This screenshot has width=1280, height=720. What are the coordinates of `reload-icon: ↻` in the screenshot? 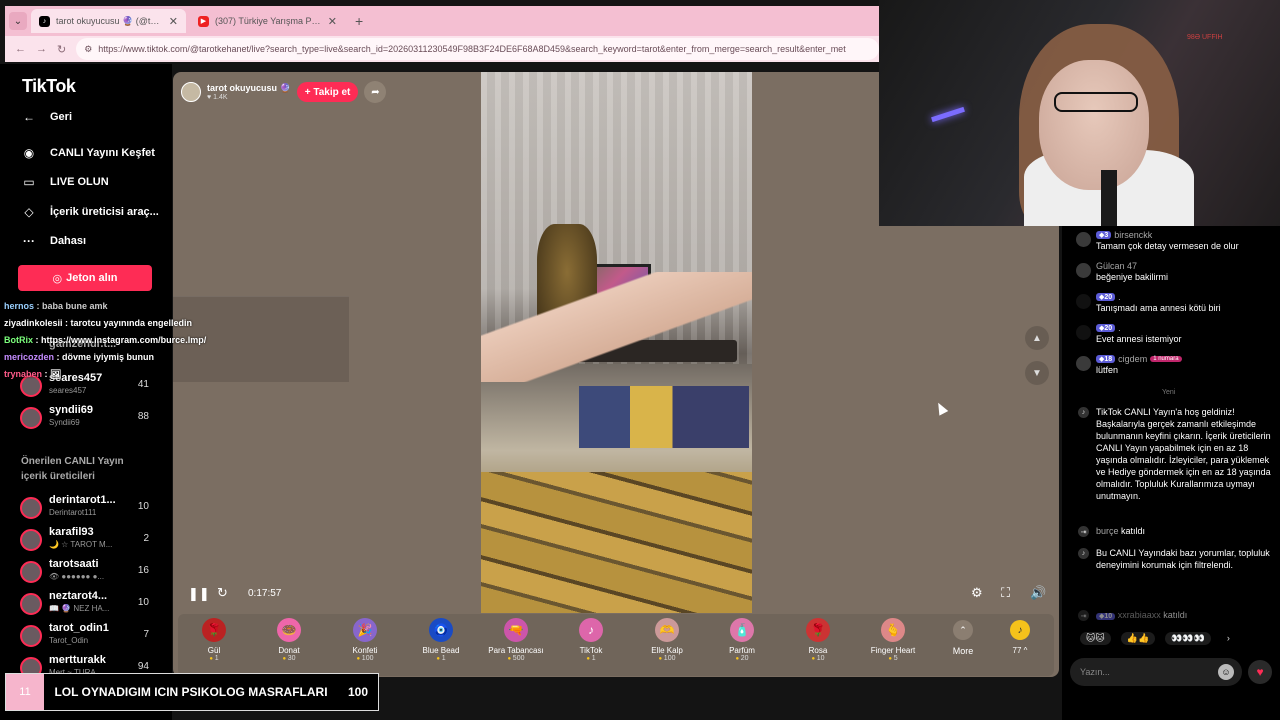 It's located at (61, 49).